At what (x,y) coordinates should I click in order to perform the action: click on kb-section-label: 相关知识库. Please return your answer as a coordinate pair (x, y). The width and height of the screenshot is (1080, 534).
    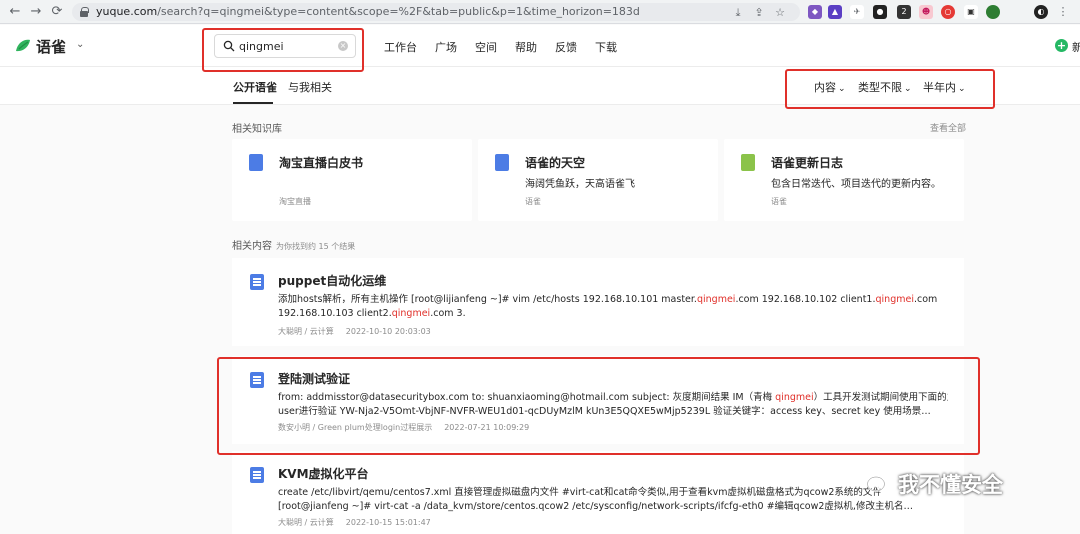
    Looking at the image, I should click on (257, 129).